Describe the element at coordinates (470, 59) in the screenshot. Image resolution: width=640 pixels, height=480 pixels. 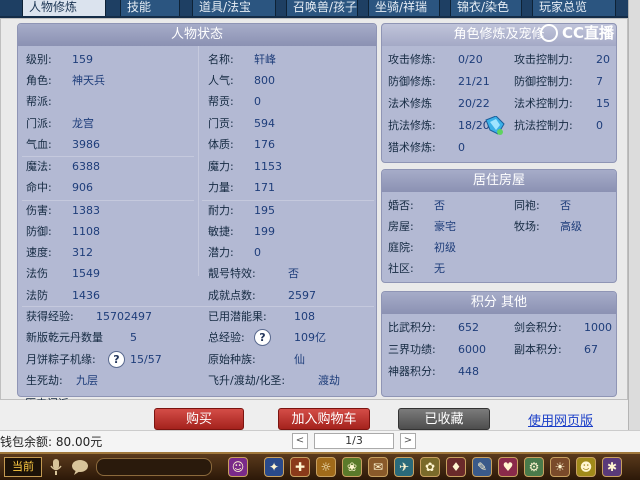
I see `cultivation-value: 0/20` at that location.